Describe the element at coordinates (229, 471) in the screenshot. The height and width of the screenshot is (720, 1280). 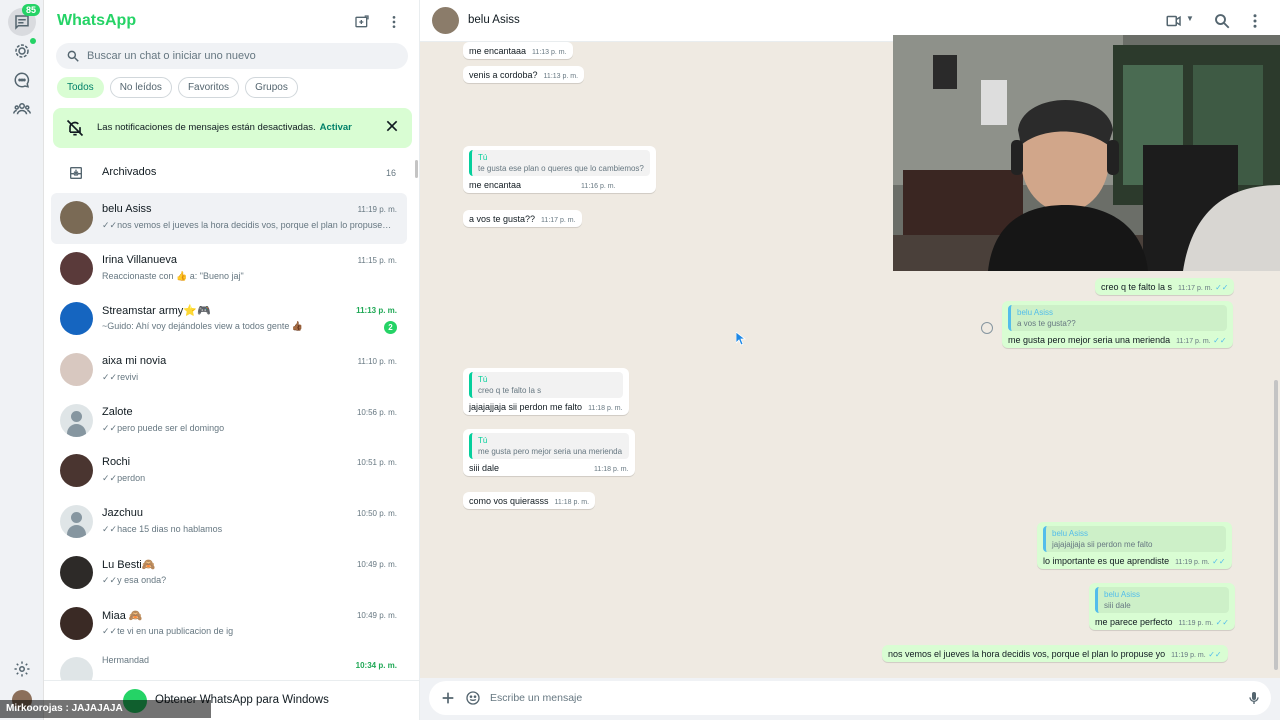
I see `chat-item-rochi: Rochi 10:51 p. m. ✓✓perdon` at that location.